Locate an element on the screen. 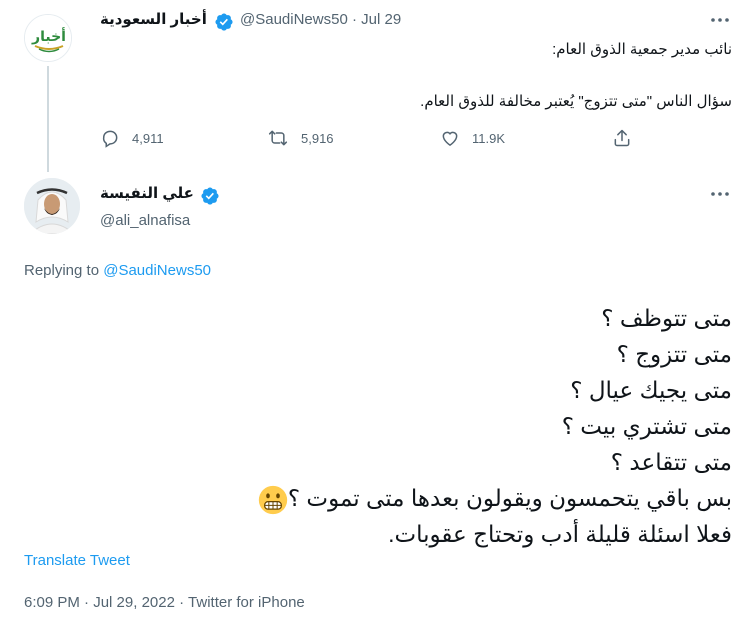 The height and width of the screenshot is (628, 756). avatar-ali-alnafisa is located at coordinates (52, 206).